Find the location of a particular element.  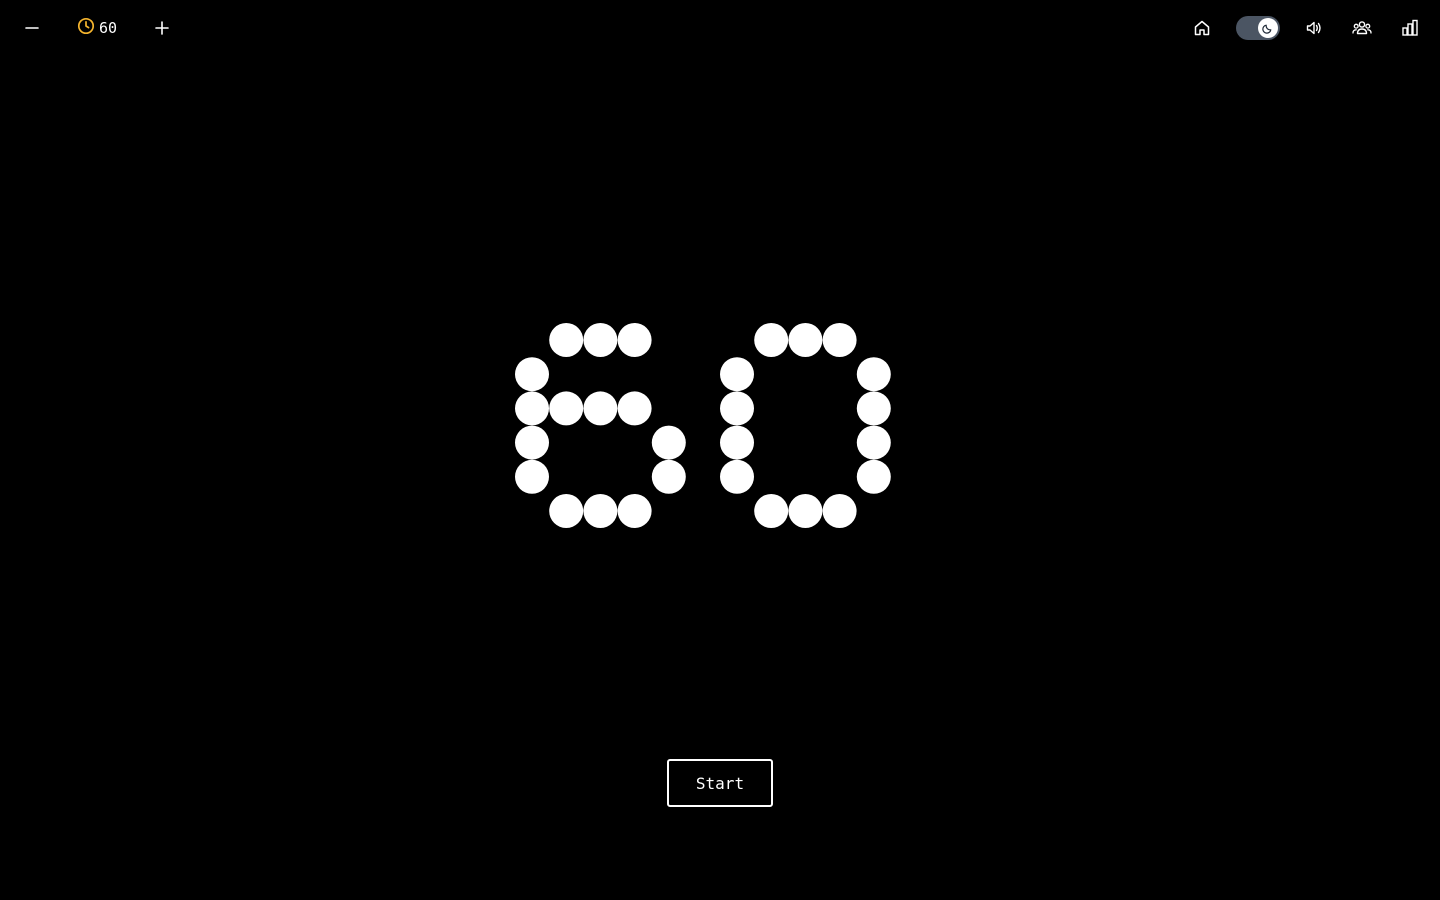

timer-value: 60 is located at coordinates (108, 28).